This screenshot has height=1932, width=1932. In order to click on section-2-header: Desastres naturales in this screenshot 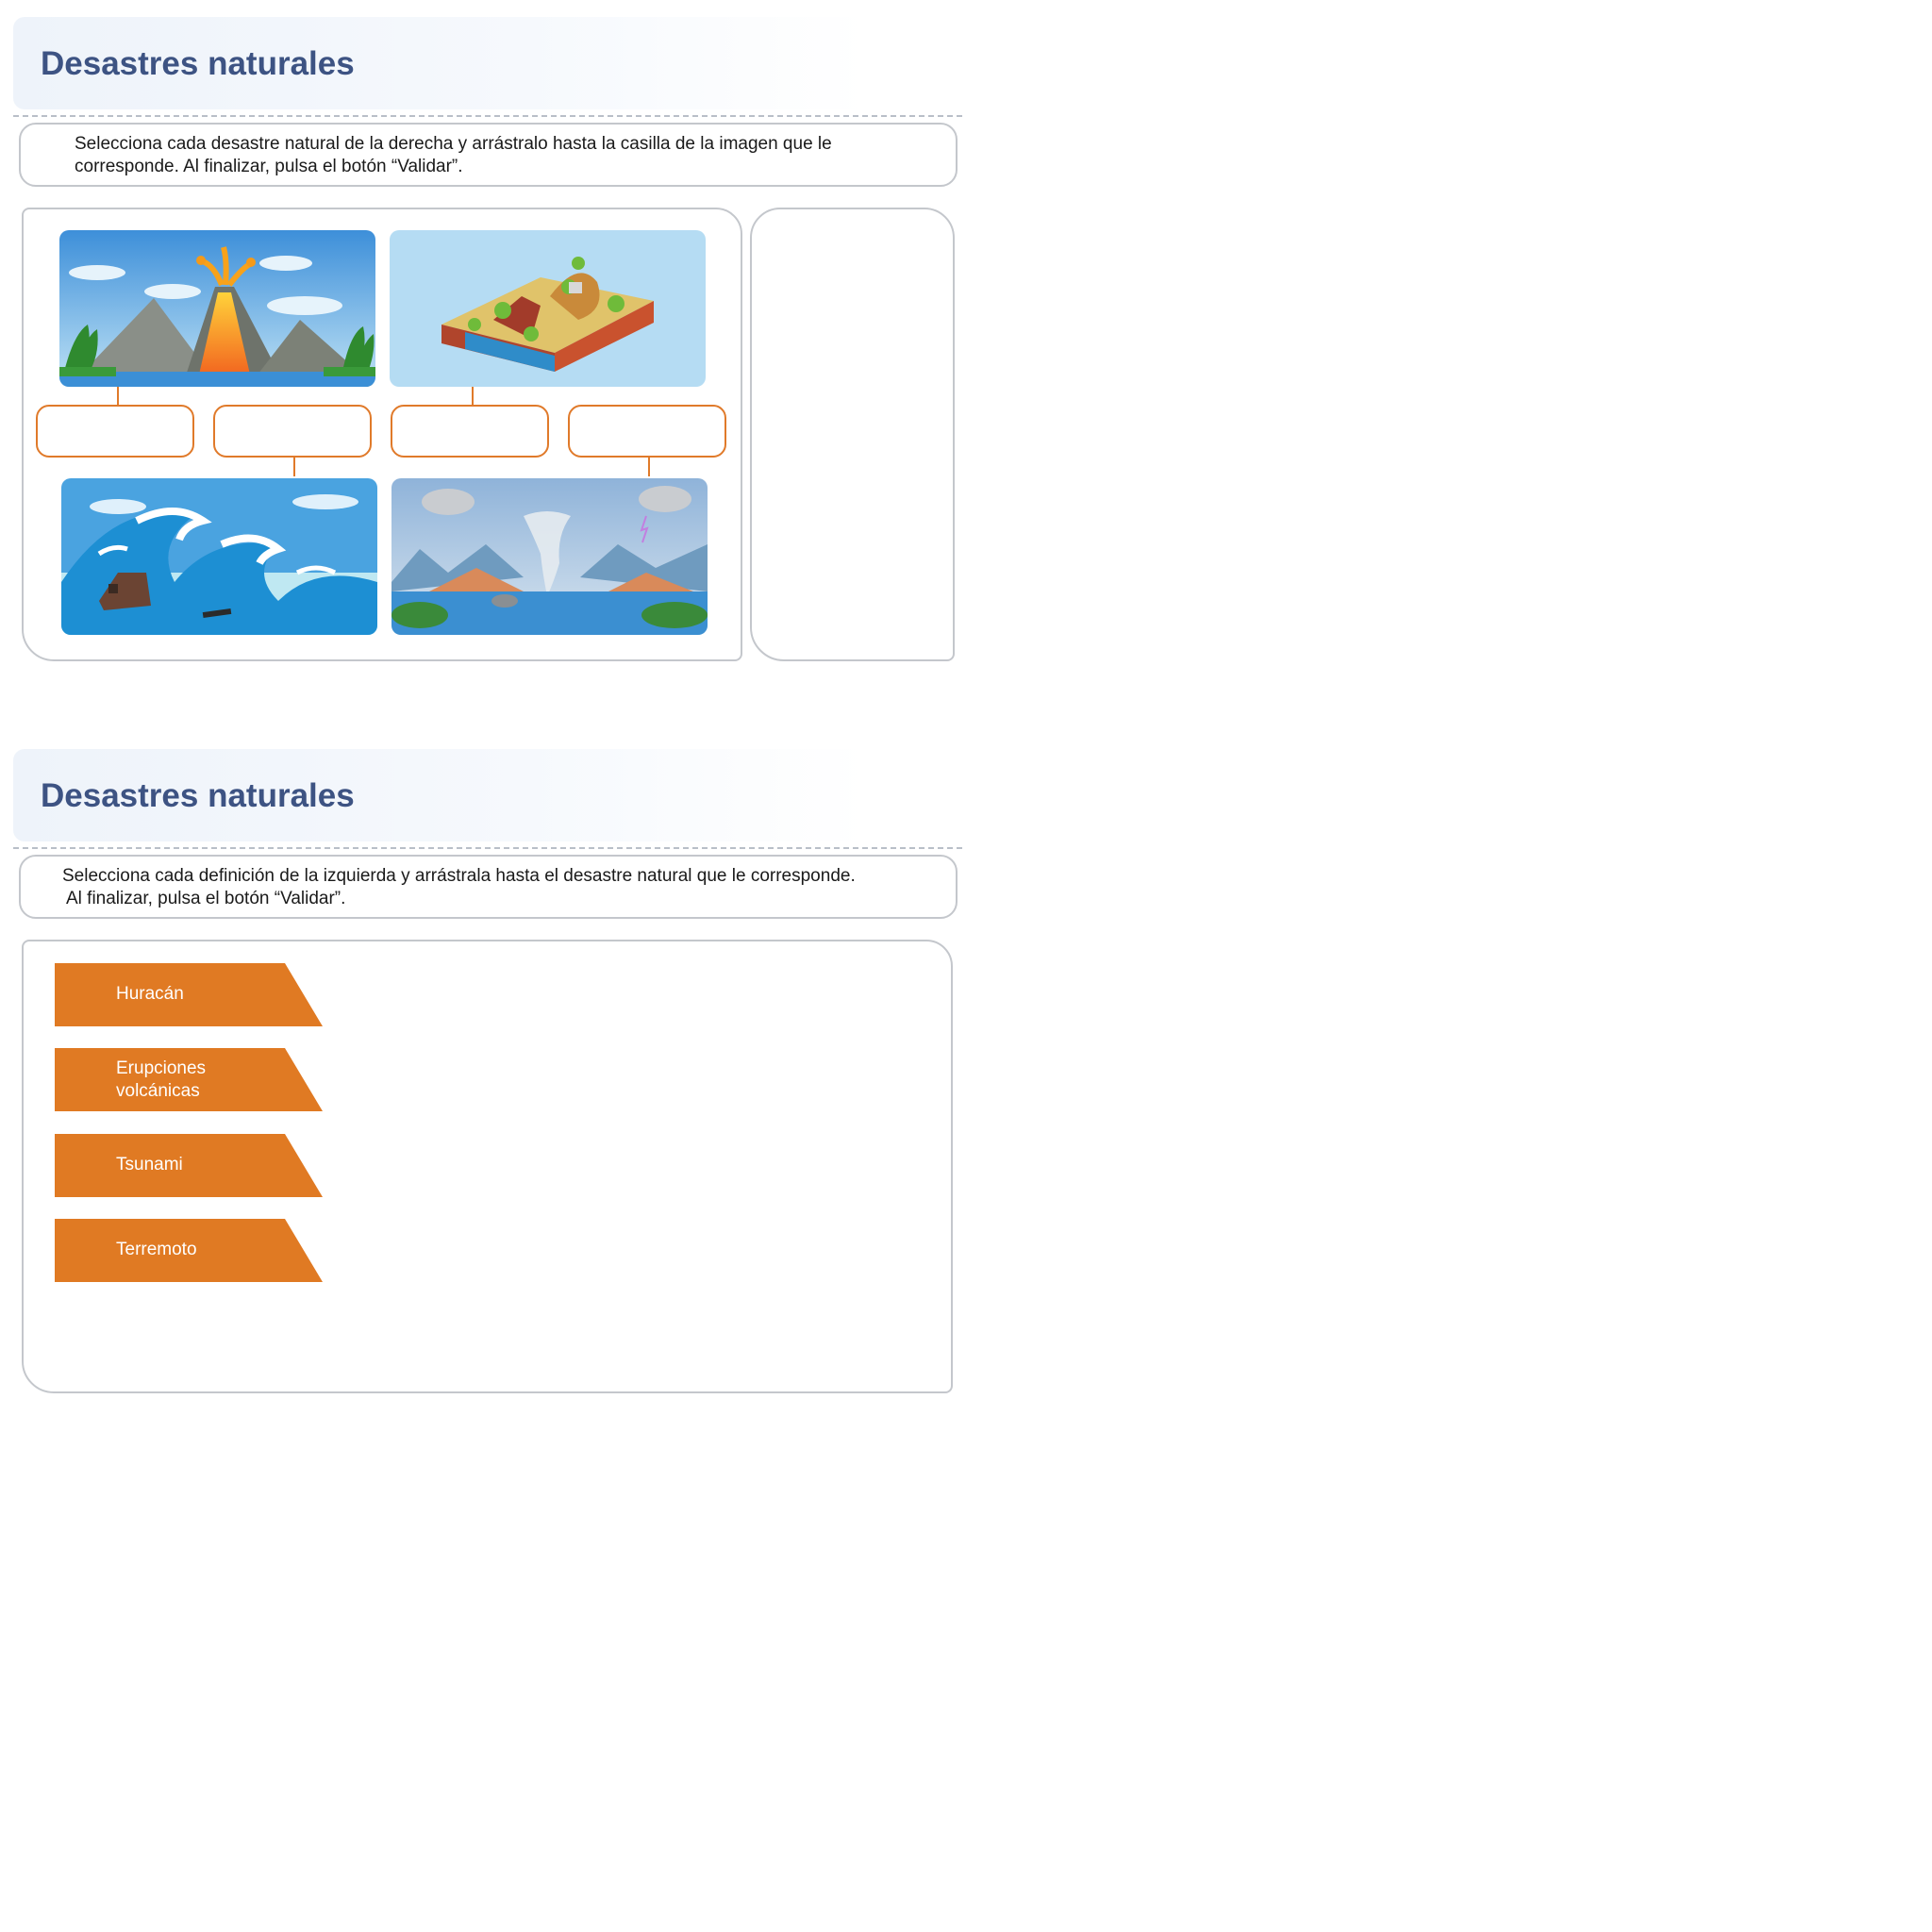, I will do `click(440, 795)`.